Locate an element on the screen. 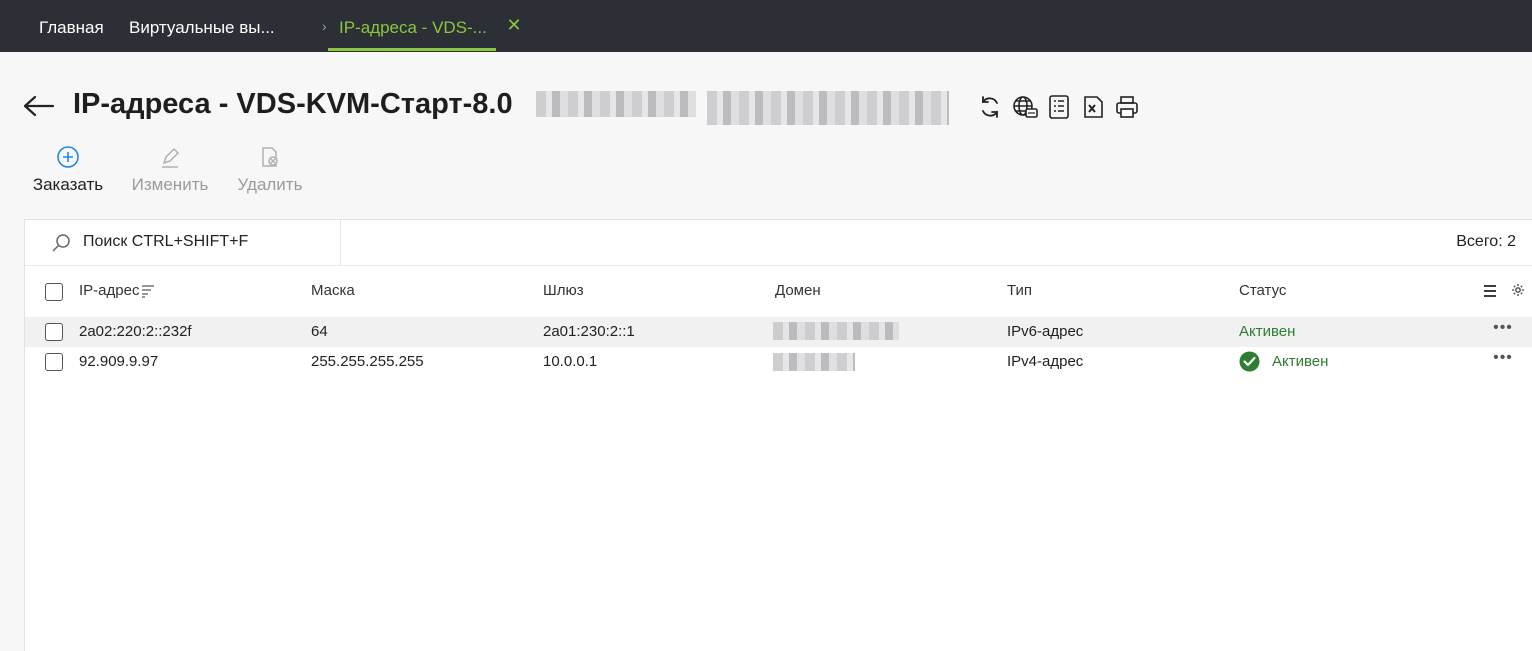  cell-type: IPv4-адрес is located at coordinates (1045, 361).